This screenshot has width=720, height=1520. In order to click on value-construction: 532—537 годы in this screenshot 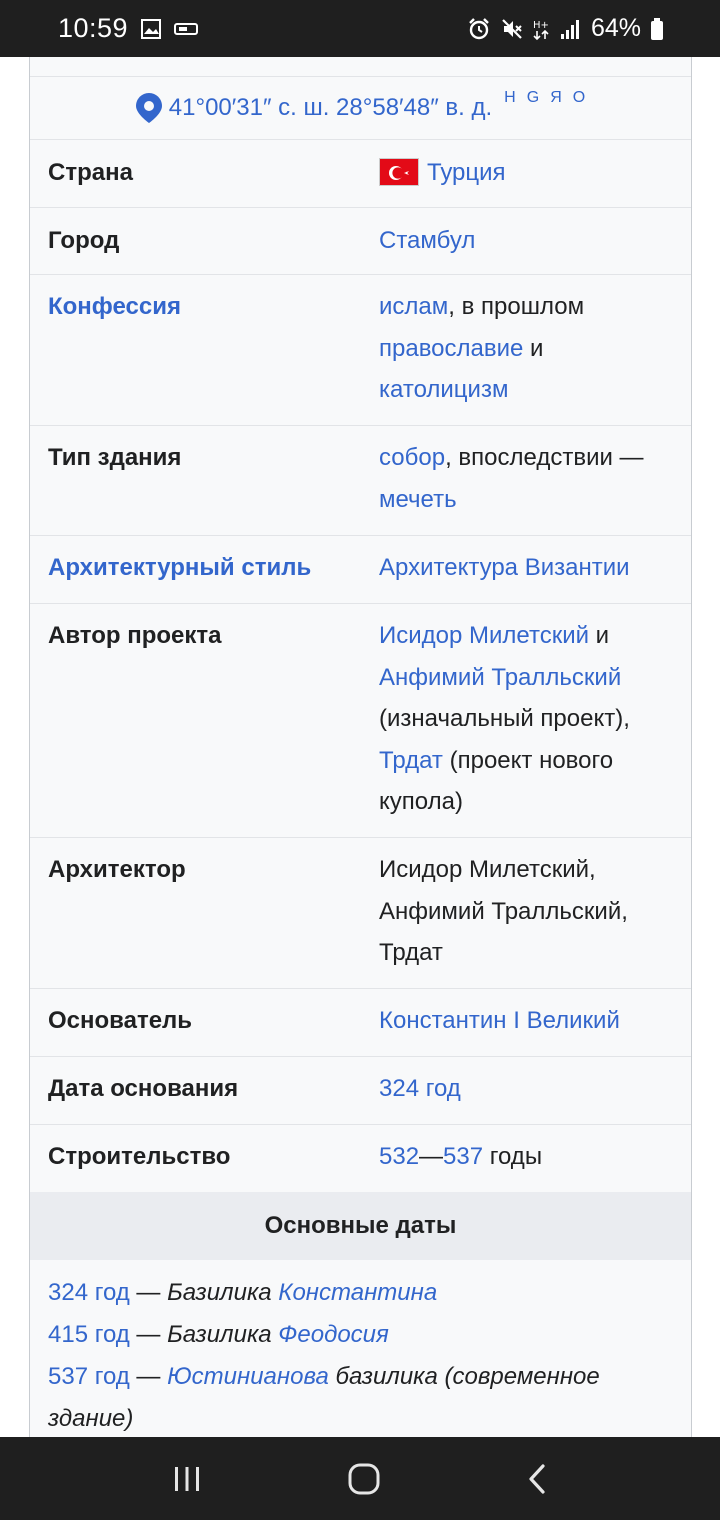, I will do `click(526, 1158)`.